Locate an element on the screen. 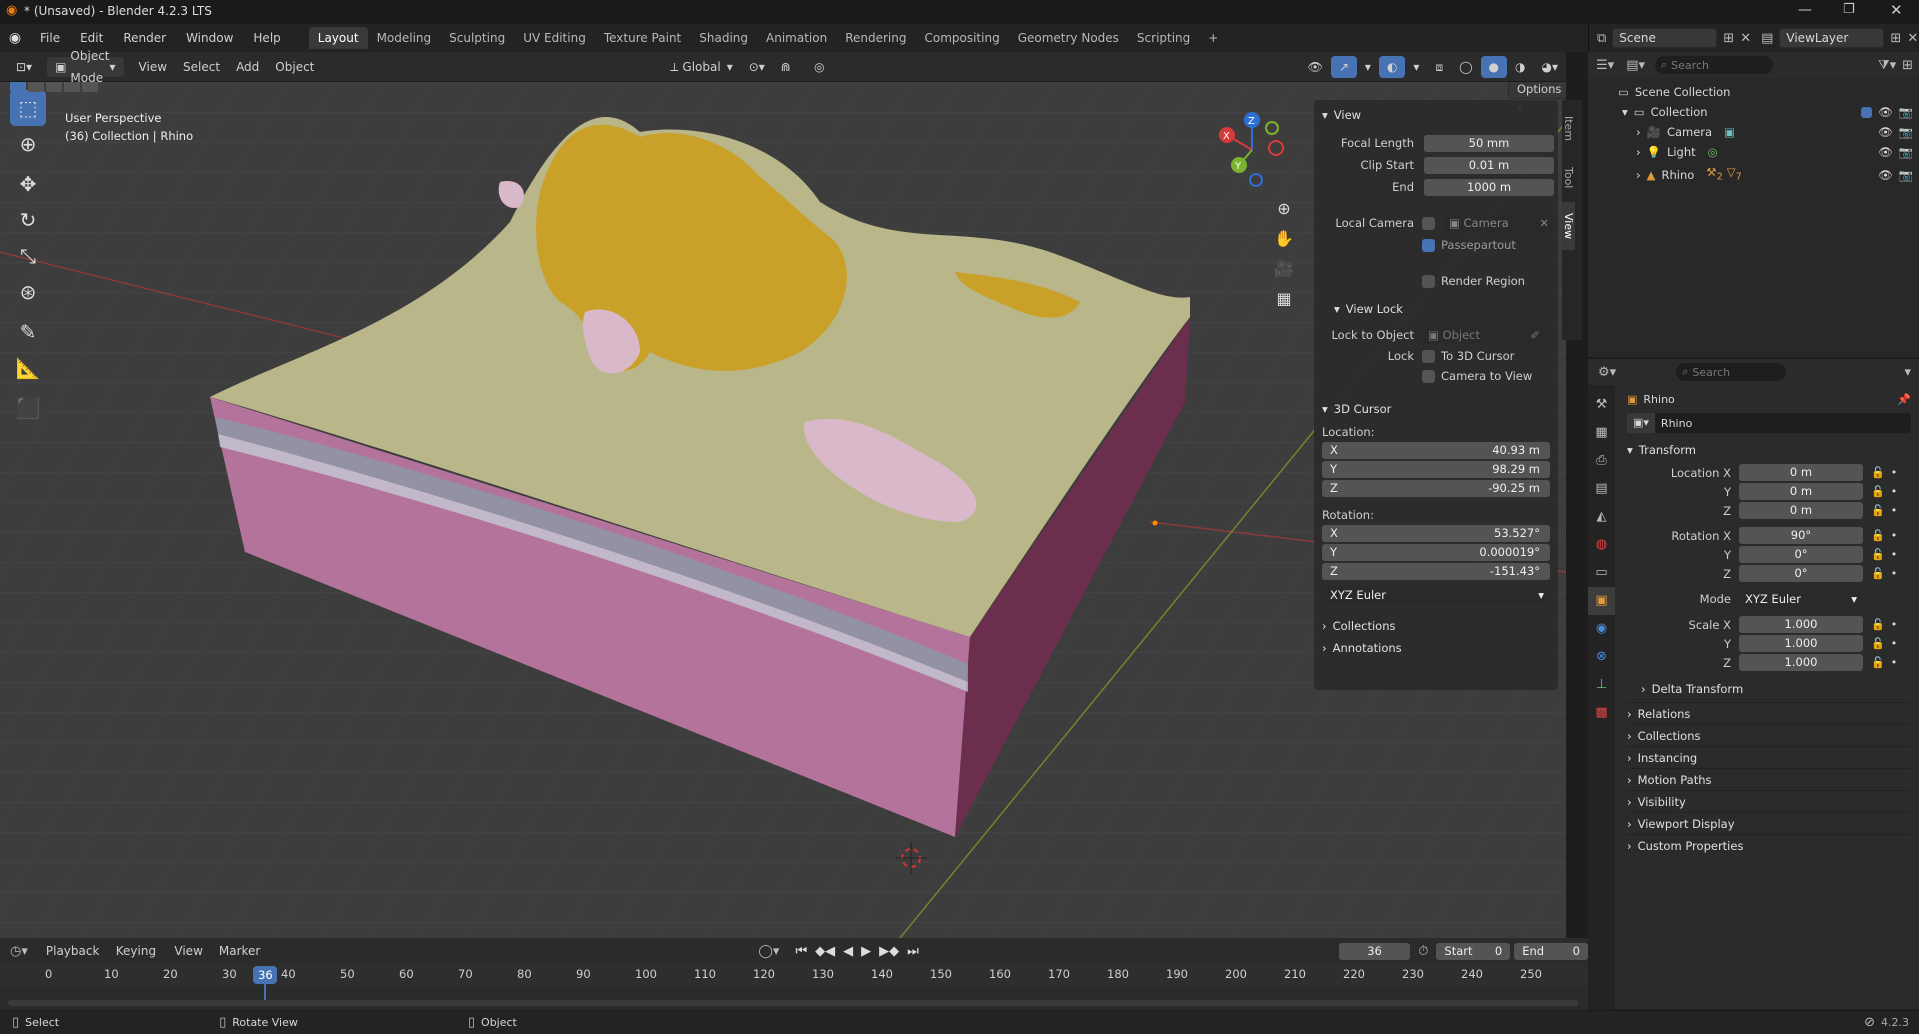 The width and height of the screenshot is (1919, 1034). cursor-tool-icon: ⊕ is located at coordinates (28, 144).